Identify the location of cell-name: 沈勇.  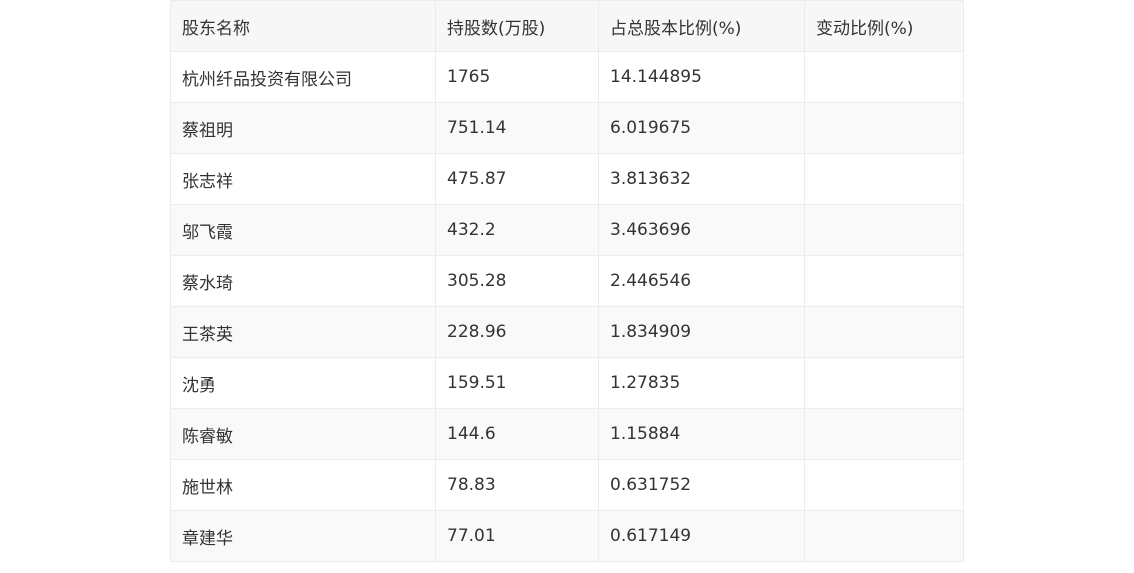
(303, 383).